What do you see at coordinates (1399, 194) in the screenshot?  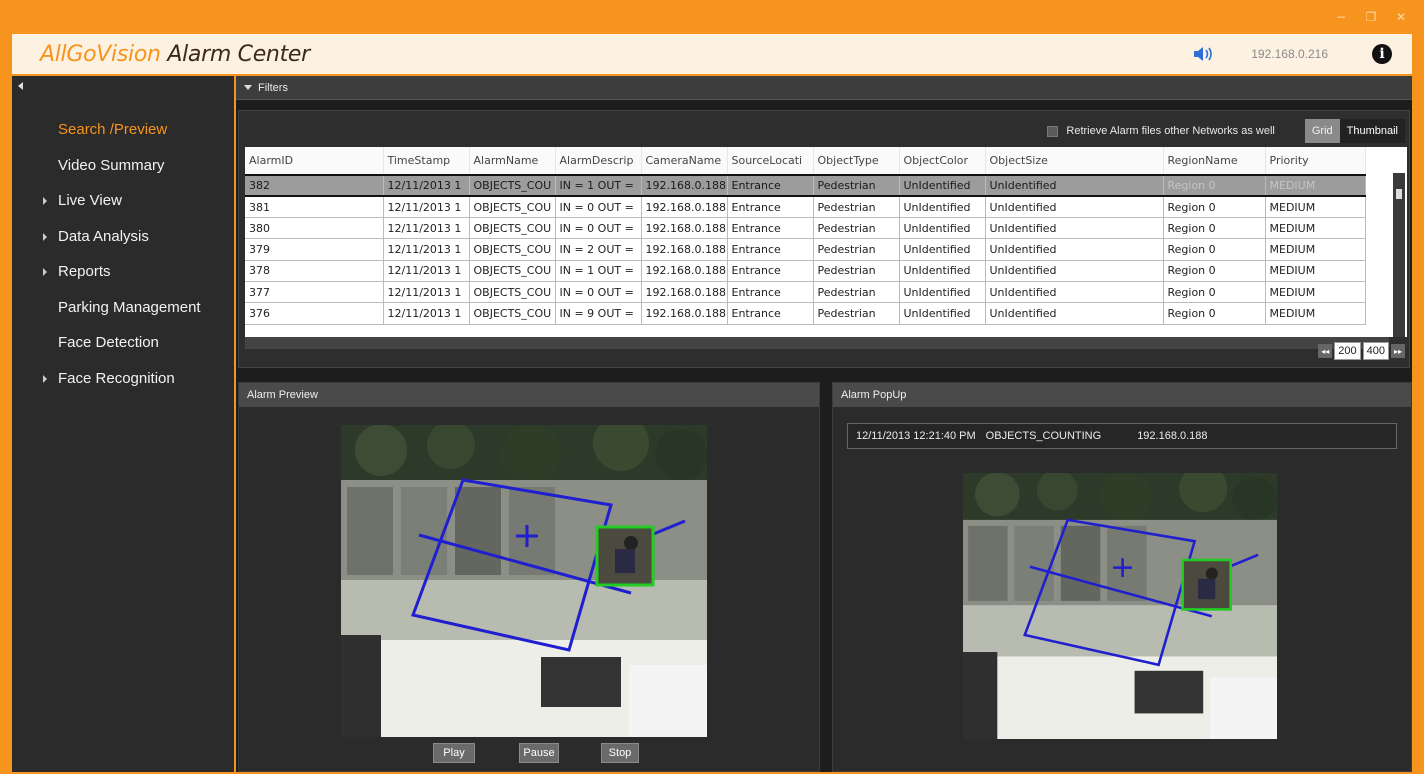 I see `scrollbar-thumb` at bounding box center [1399, 194].